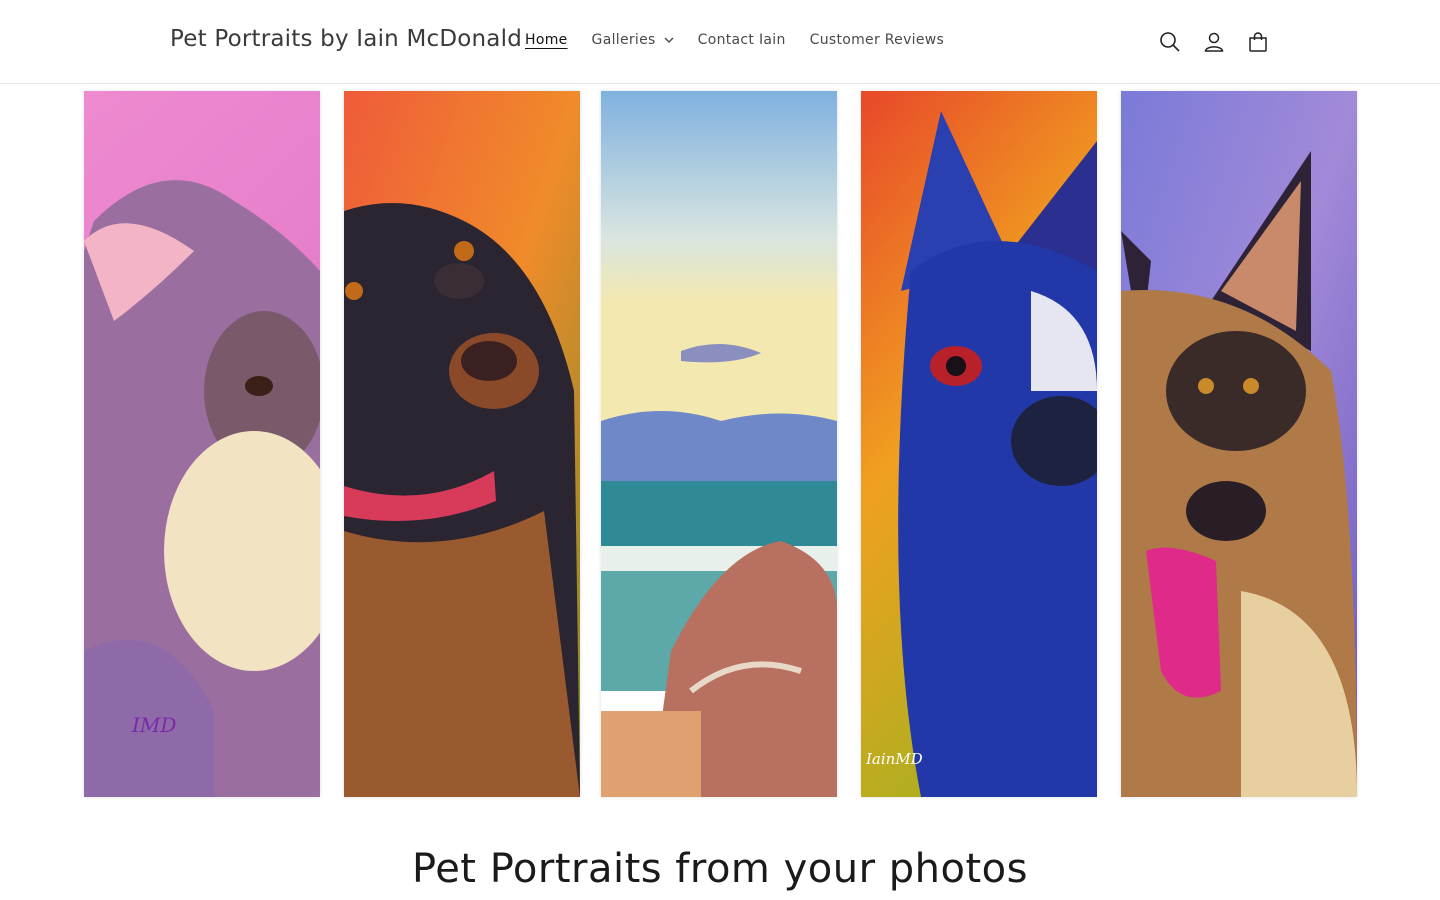 The width and height of the screenshot is (1440, 900). I want to click on cart-icon, so click(1258, 42).